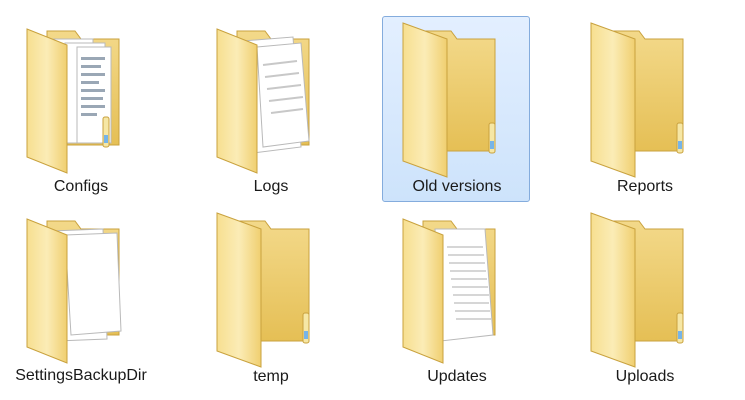 The height and width of the screenshot is (400, 745). I want to click on folder-item-reports: Reports, so click(644, 109).